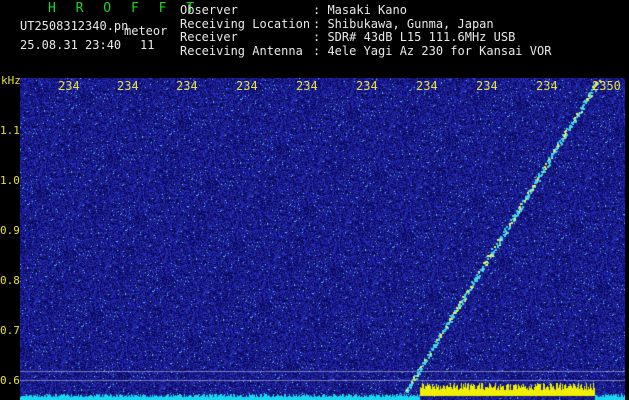 Image resolution: width=629 pixels, height=400 pixels. What do you see at coordinates (11, 80) in the screenshot?
I see `y-axis-unit: kHz` at bounding box center [11, 80].